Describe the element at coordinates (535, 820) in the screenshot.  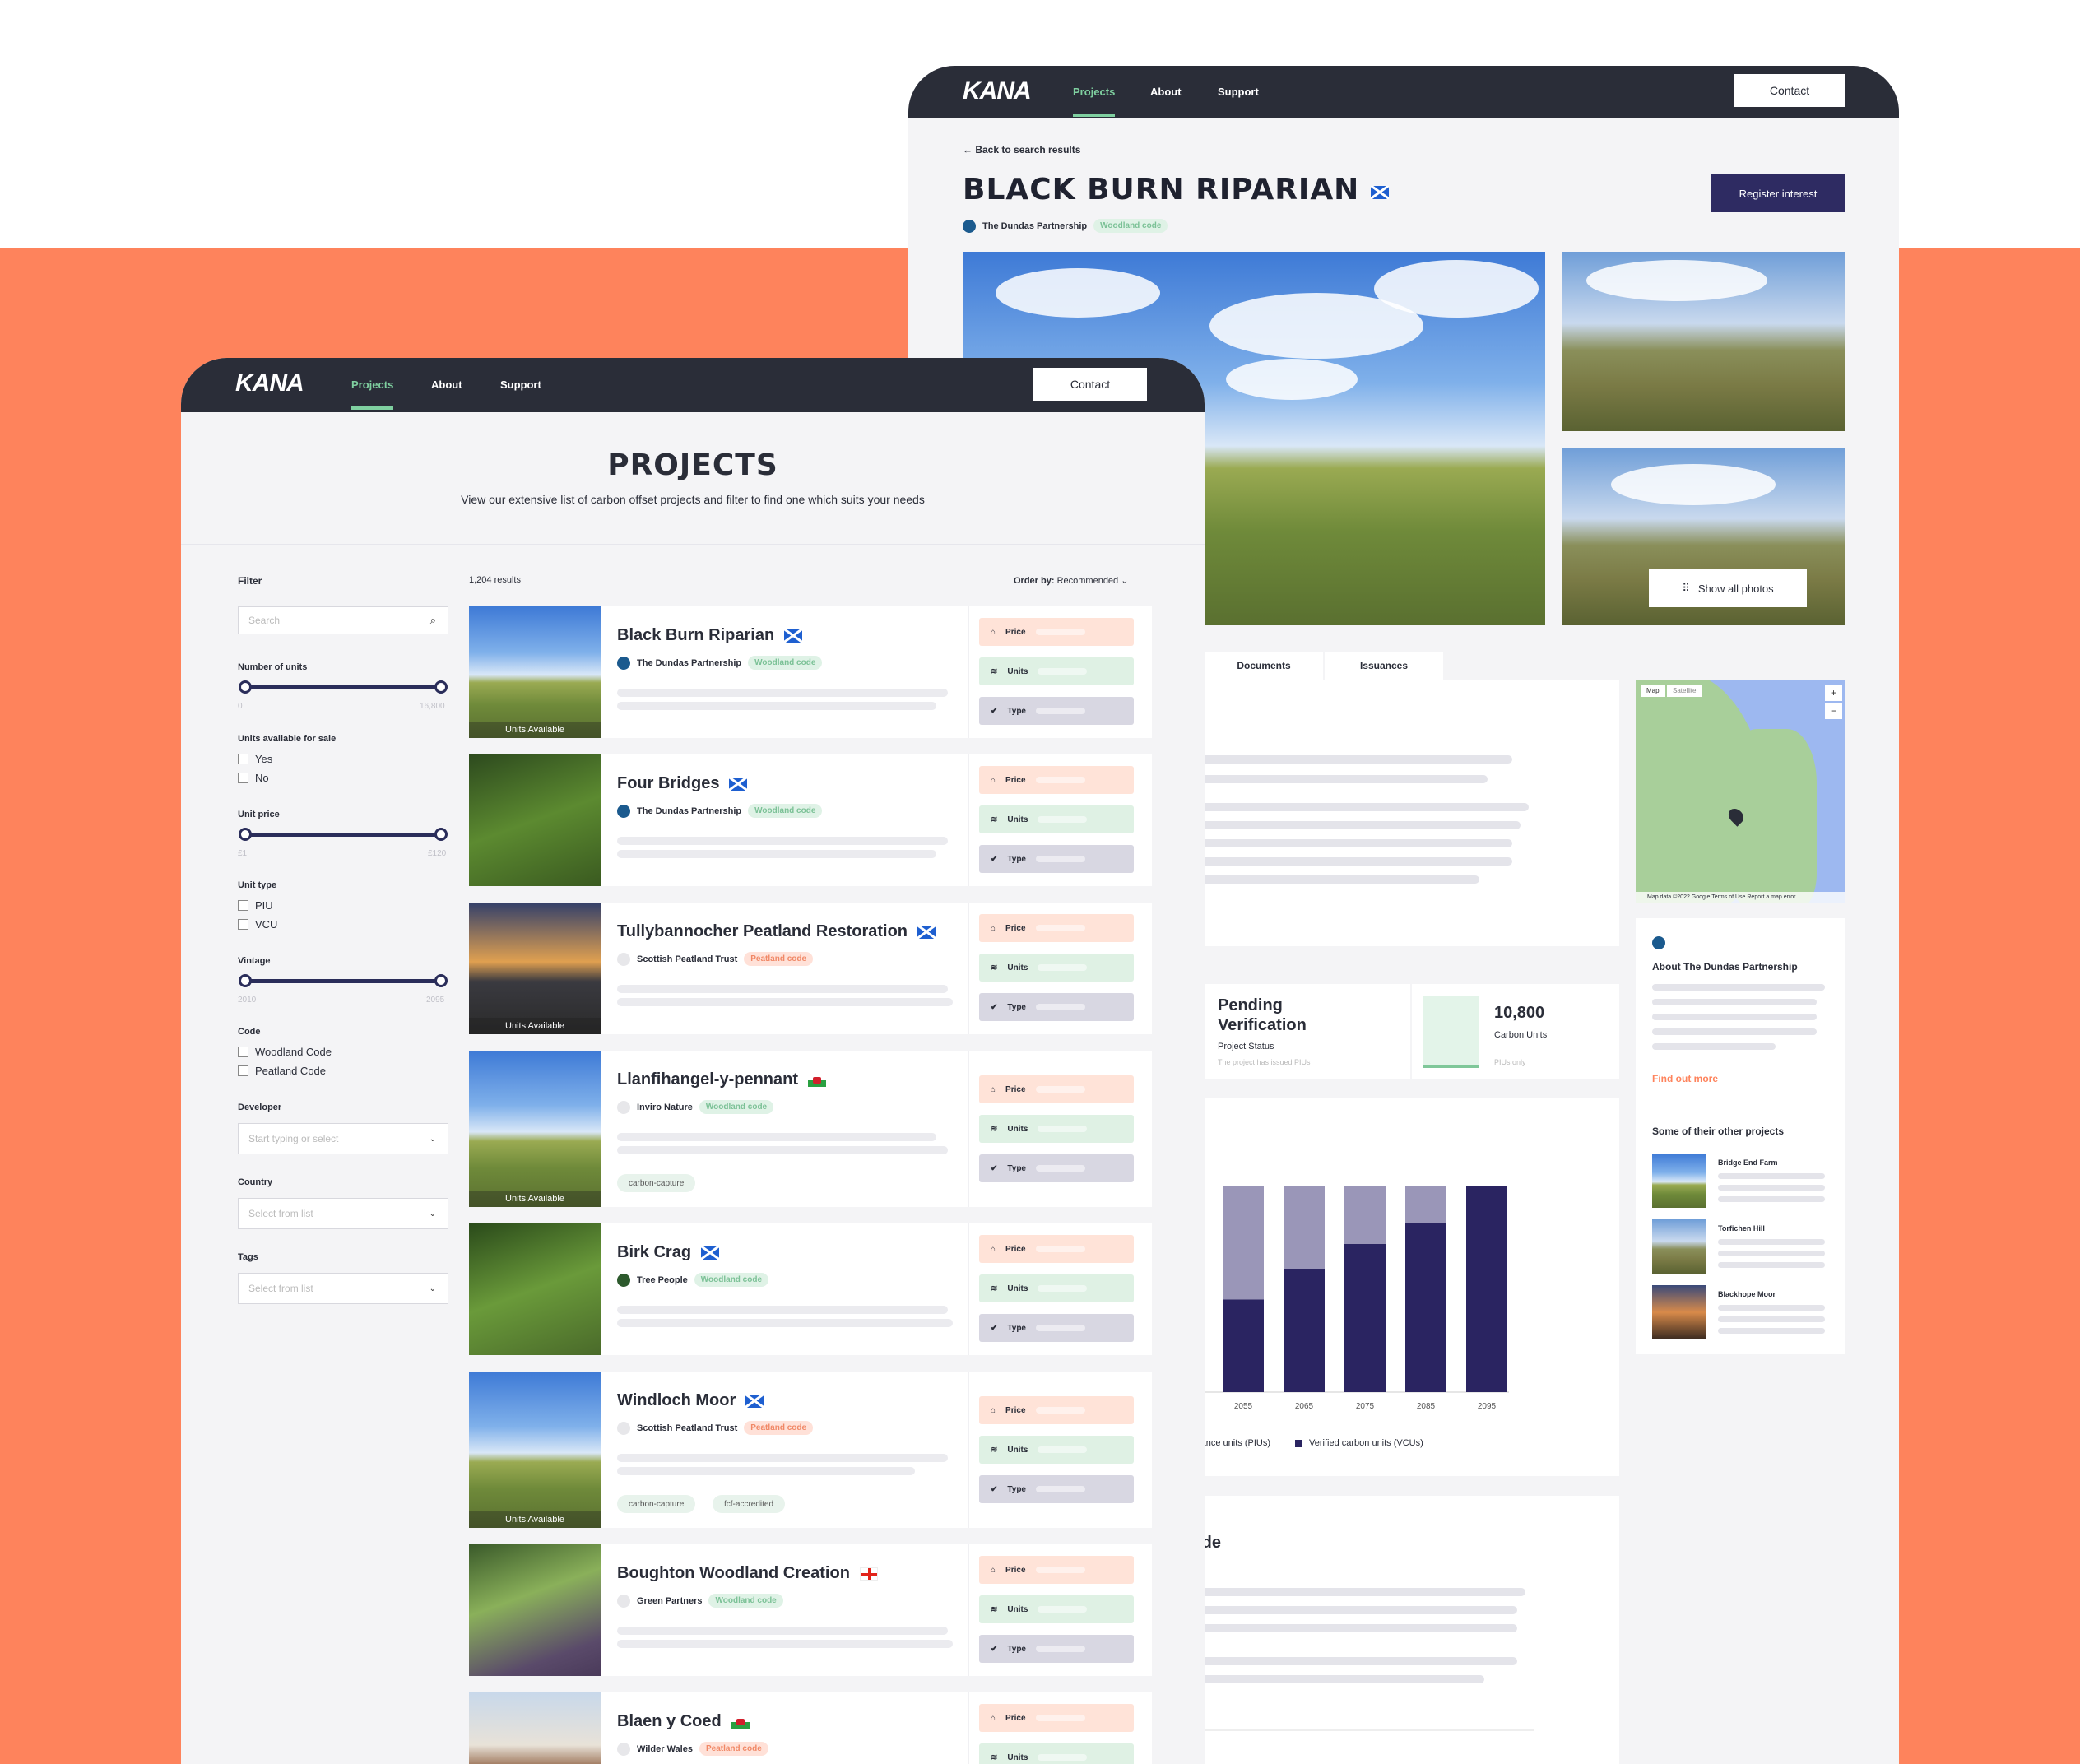
I see `project-thumbnail` at that location.